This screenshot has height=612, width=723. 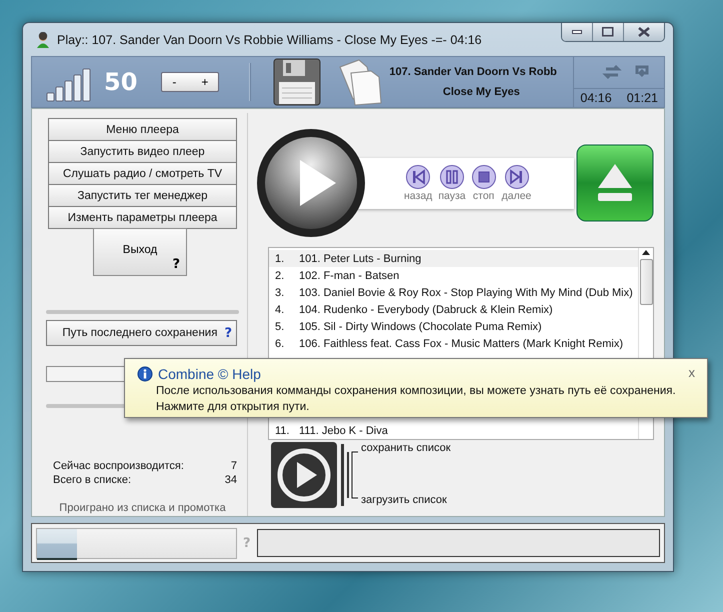 I want to click on elapsed-time: 01:21, so click(x=642, y=98).